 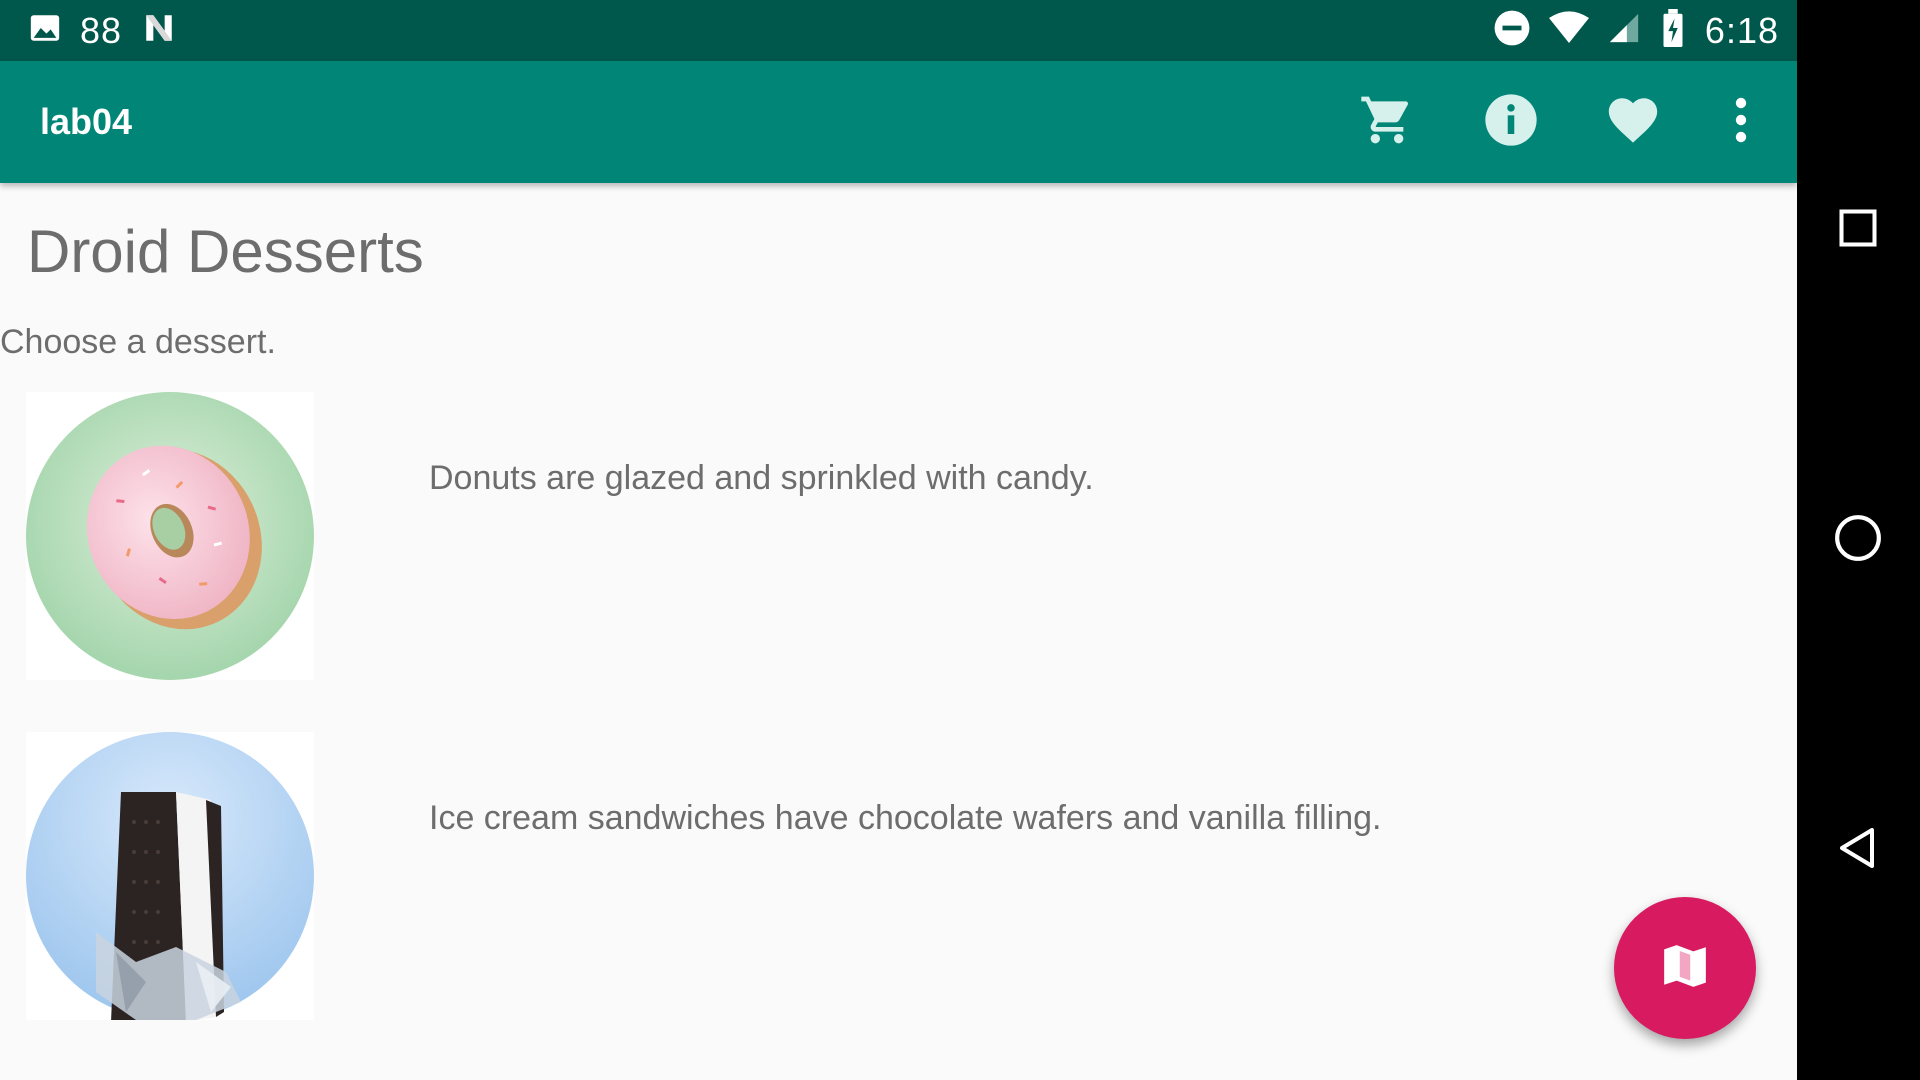 I want to click on back-button, so click(x=1858, y=850).